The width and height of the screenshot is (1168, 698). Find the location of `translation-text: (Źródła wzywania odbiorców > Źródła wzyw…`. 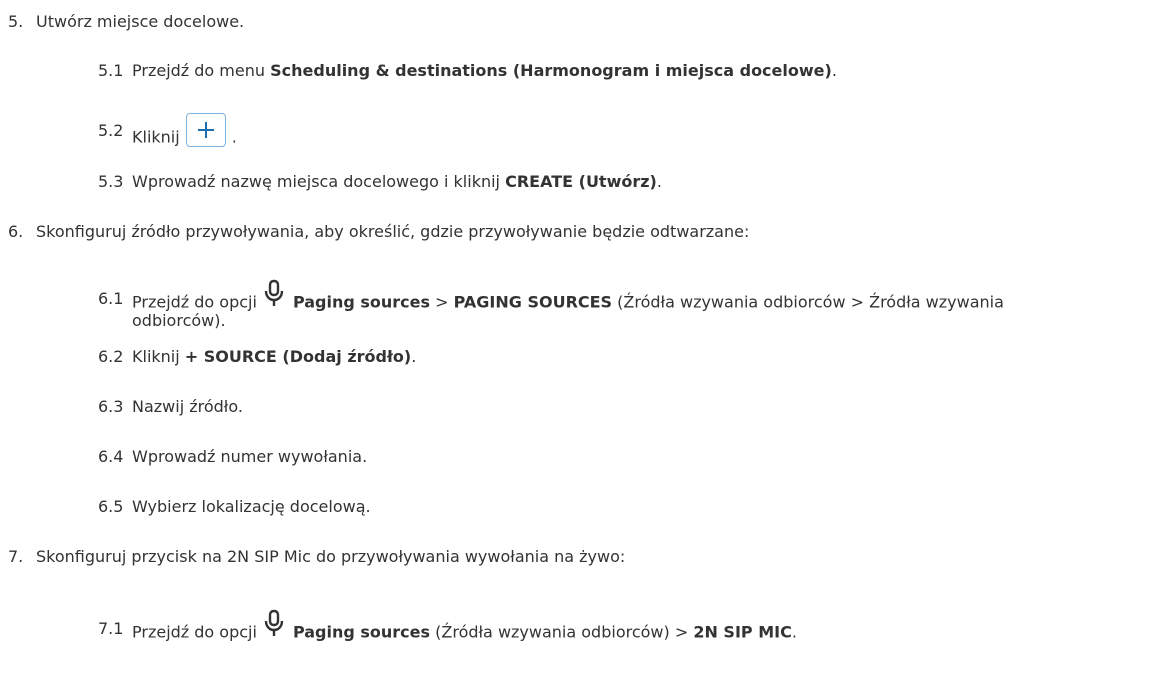

translation-text: (Źródła wzywania odbiorców > Źródła wzyw… is located at coordinates (808, 302).